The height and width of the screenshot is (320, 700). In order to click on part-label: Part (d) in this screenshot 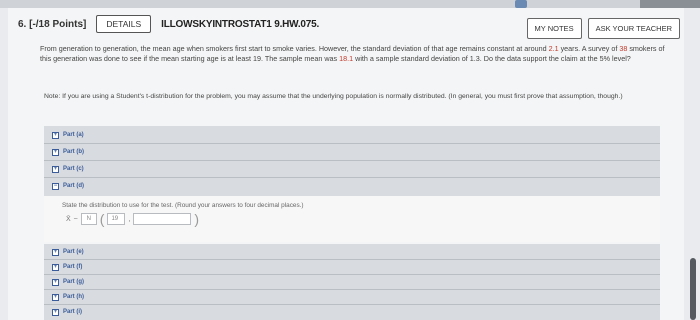, I will do `click(73, 186)`.